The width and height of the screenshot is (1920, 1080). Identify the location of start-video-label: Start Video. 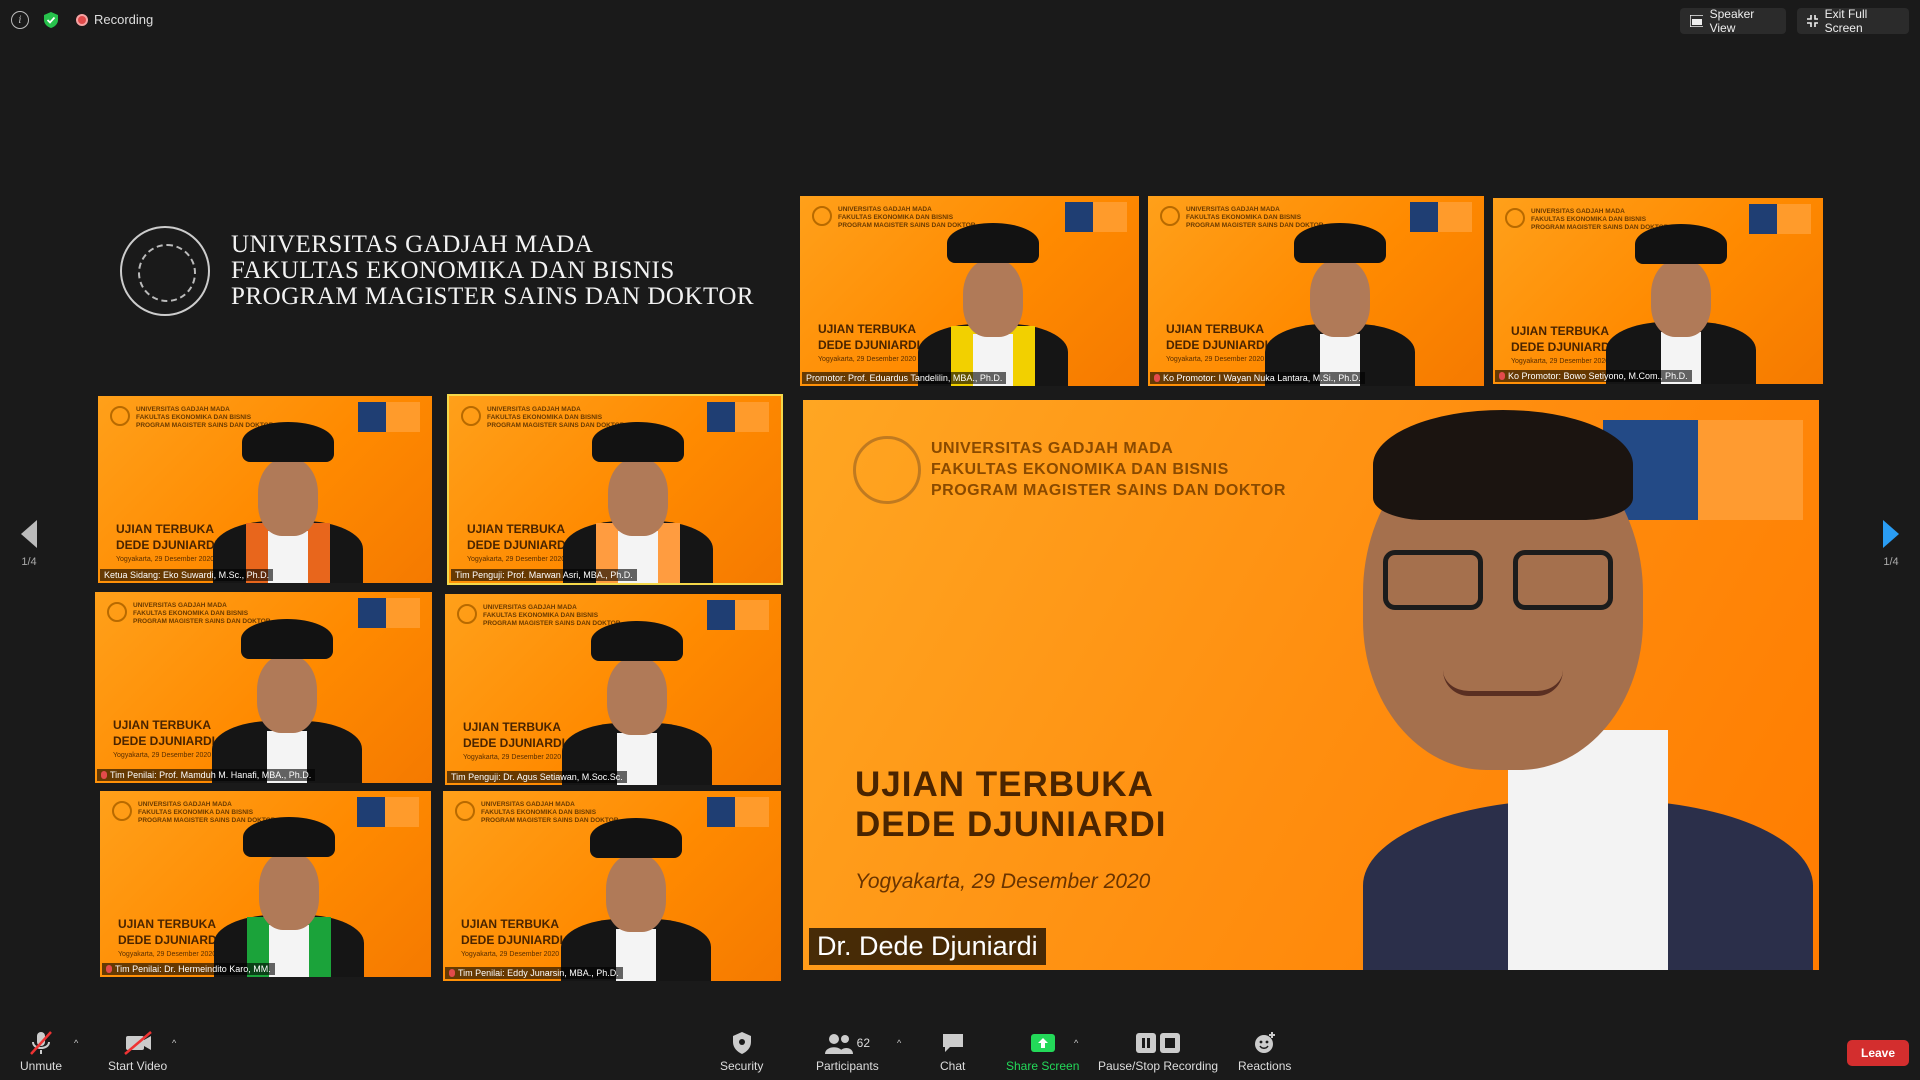
(138, 1066).